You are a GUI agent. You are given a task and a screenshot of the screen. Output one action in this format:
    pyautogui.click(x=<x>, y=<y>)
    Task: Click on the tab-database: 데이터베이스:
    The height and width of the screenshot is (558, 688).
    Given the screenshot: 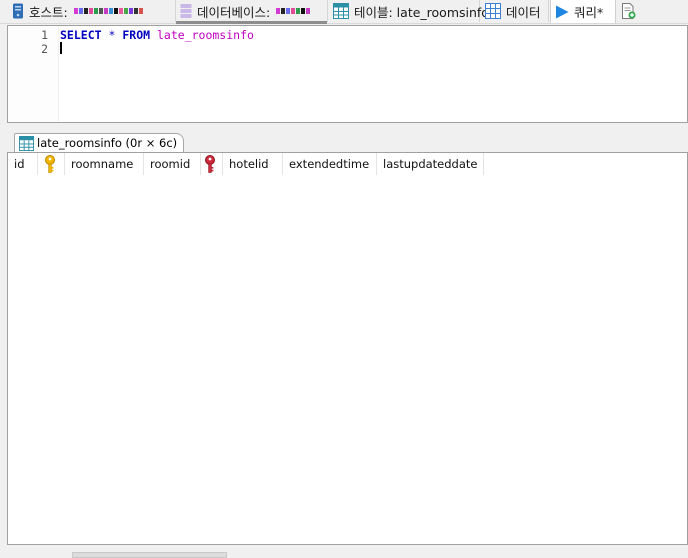 What is the action you would take?
    pyautogui.click(x=252, y=12)
    